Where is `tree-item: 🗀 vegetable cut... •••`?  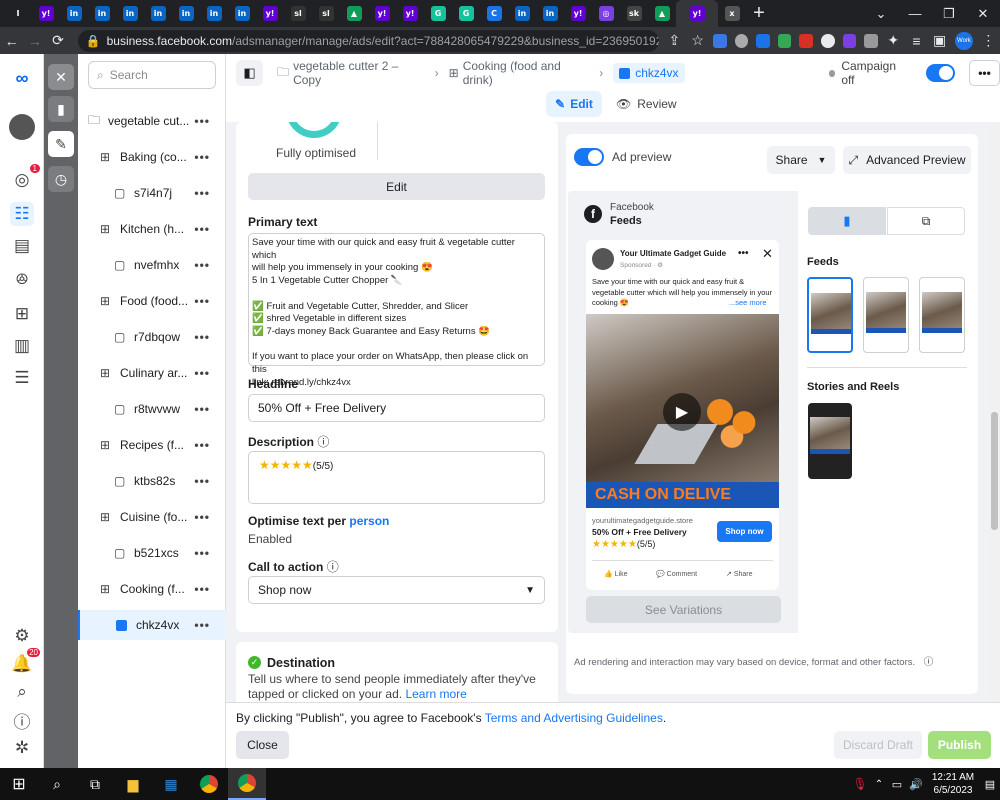
tree-item: 🗀 vegetable cut... ••• is located at coordinates (152, 121).